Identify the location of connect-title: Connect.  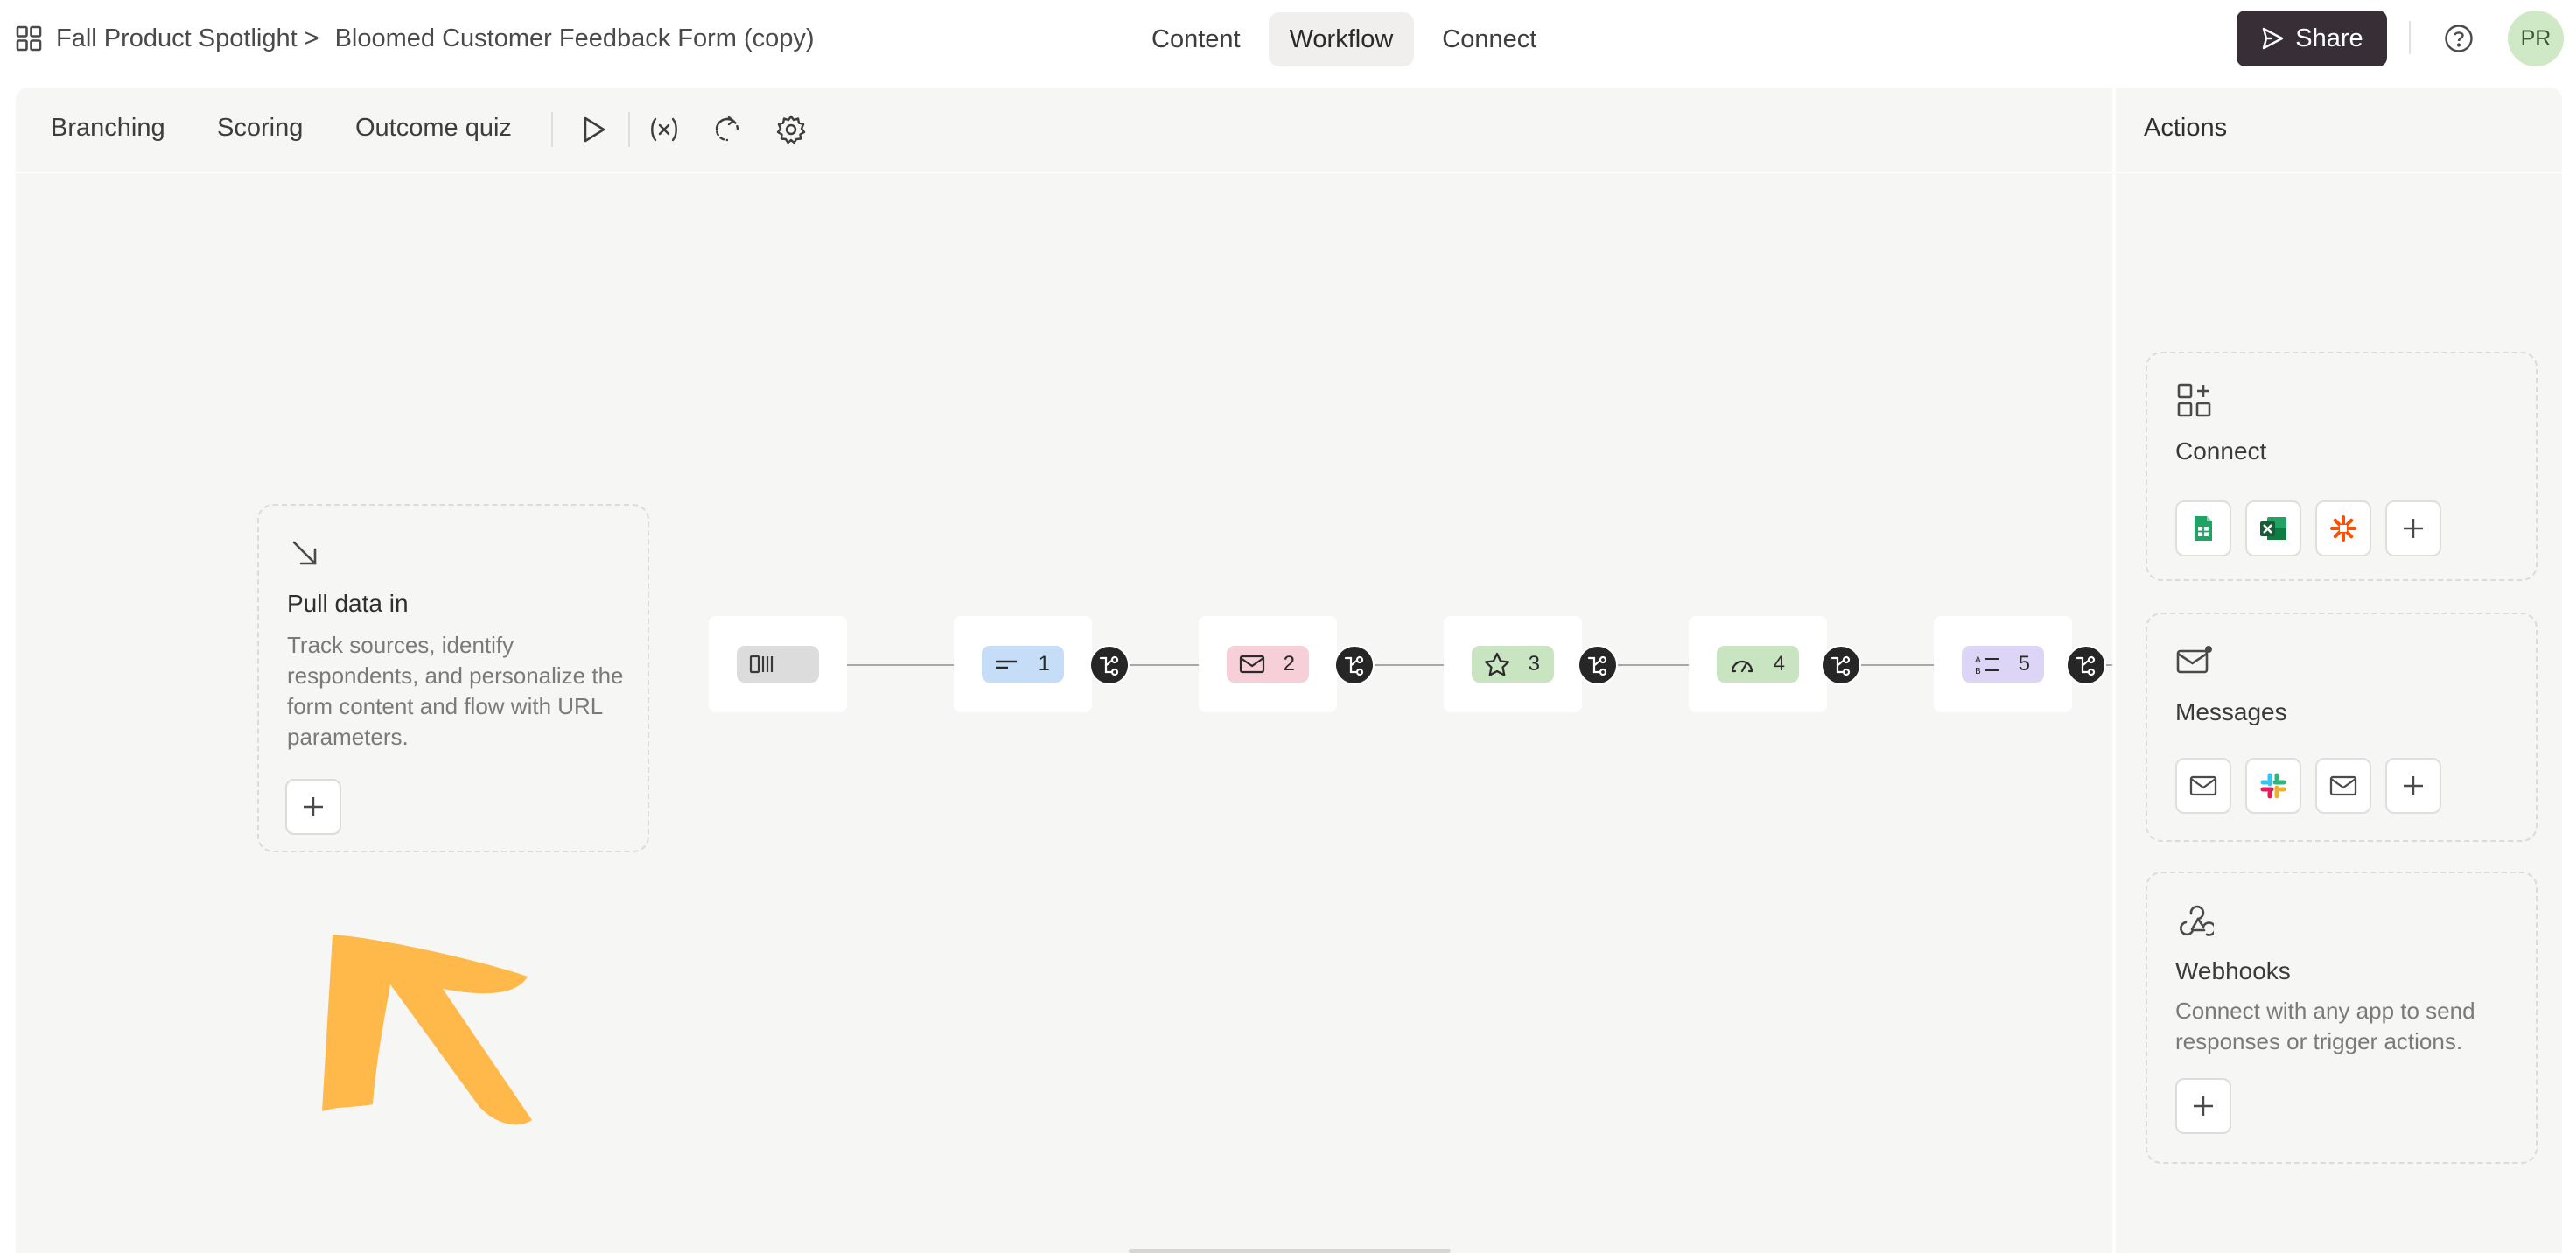
(2221, 451).